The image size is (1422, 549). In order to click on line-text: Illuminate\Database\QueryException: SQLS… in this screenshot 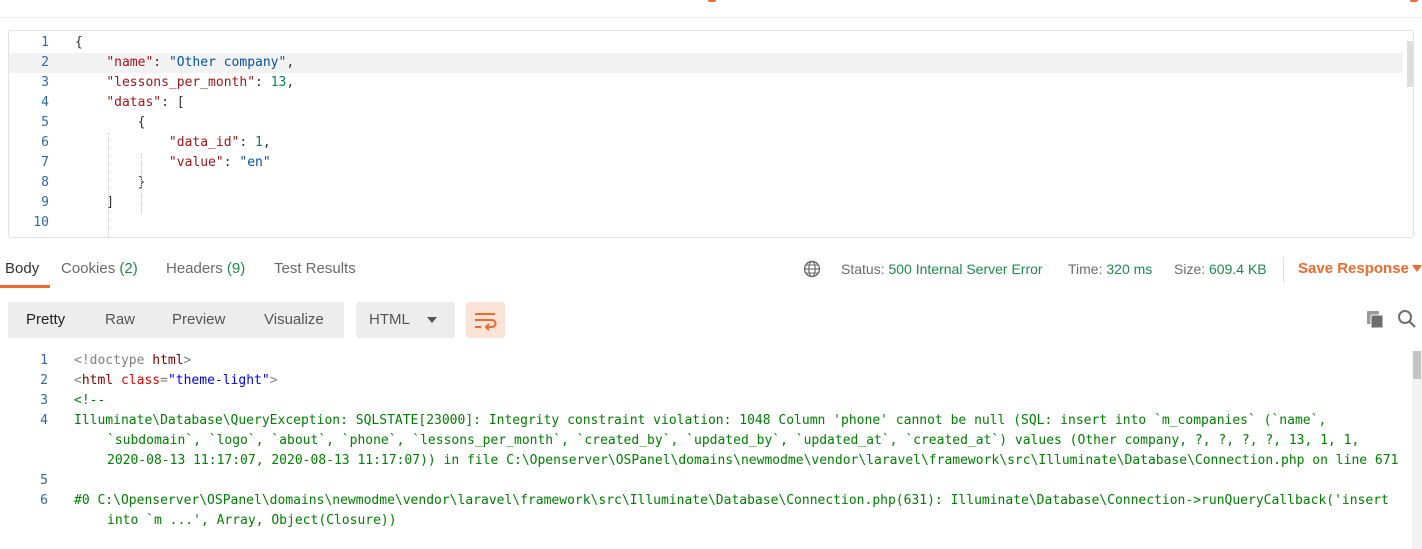, I will do `click(736, 440)`.